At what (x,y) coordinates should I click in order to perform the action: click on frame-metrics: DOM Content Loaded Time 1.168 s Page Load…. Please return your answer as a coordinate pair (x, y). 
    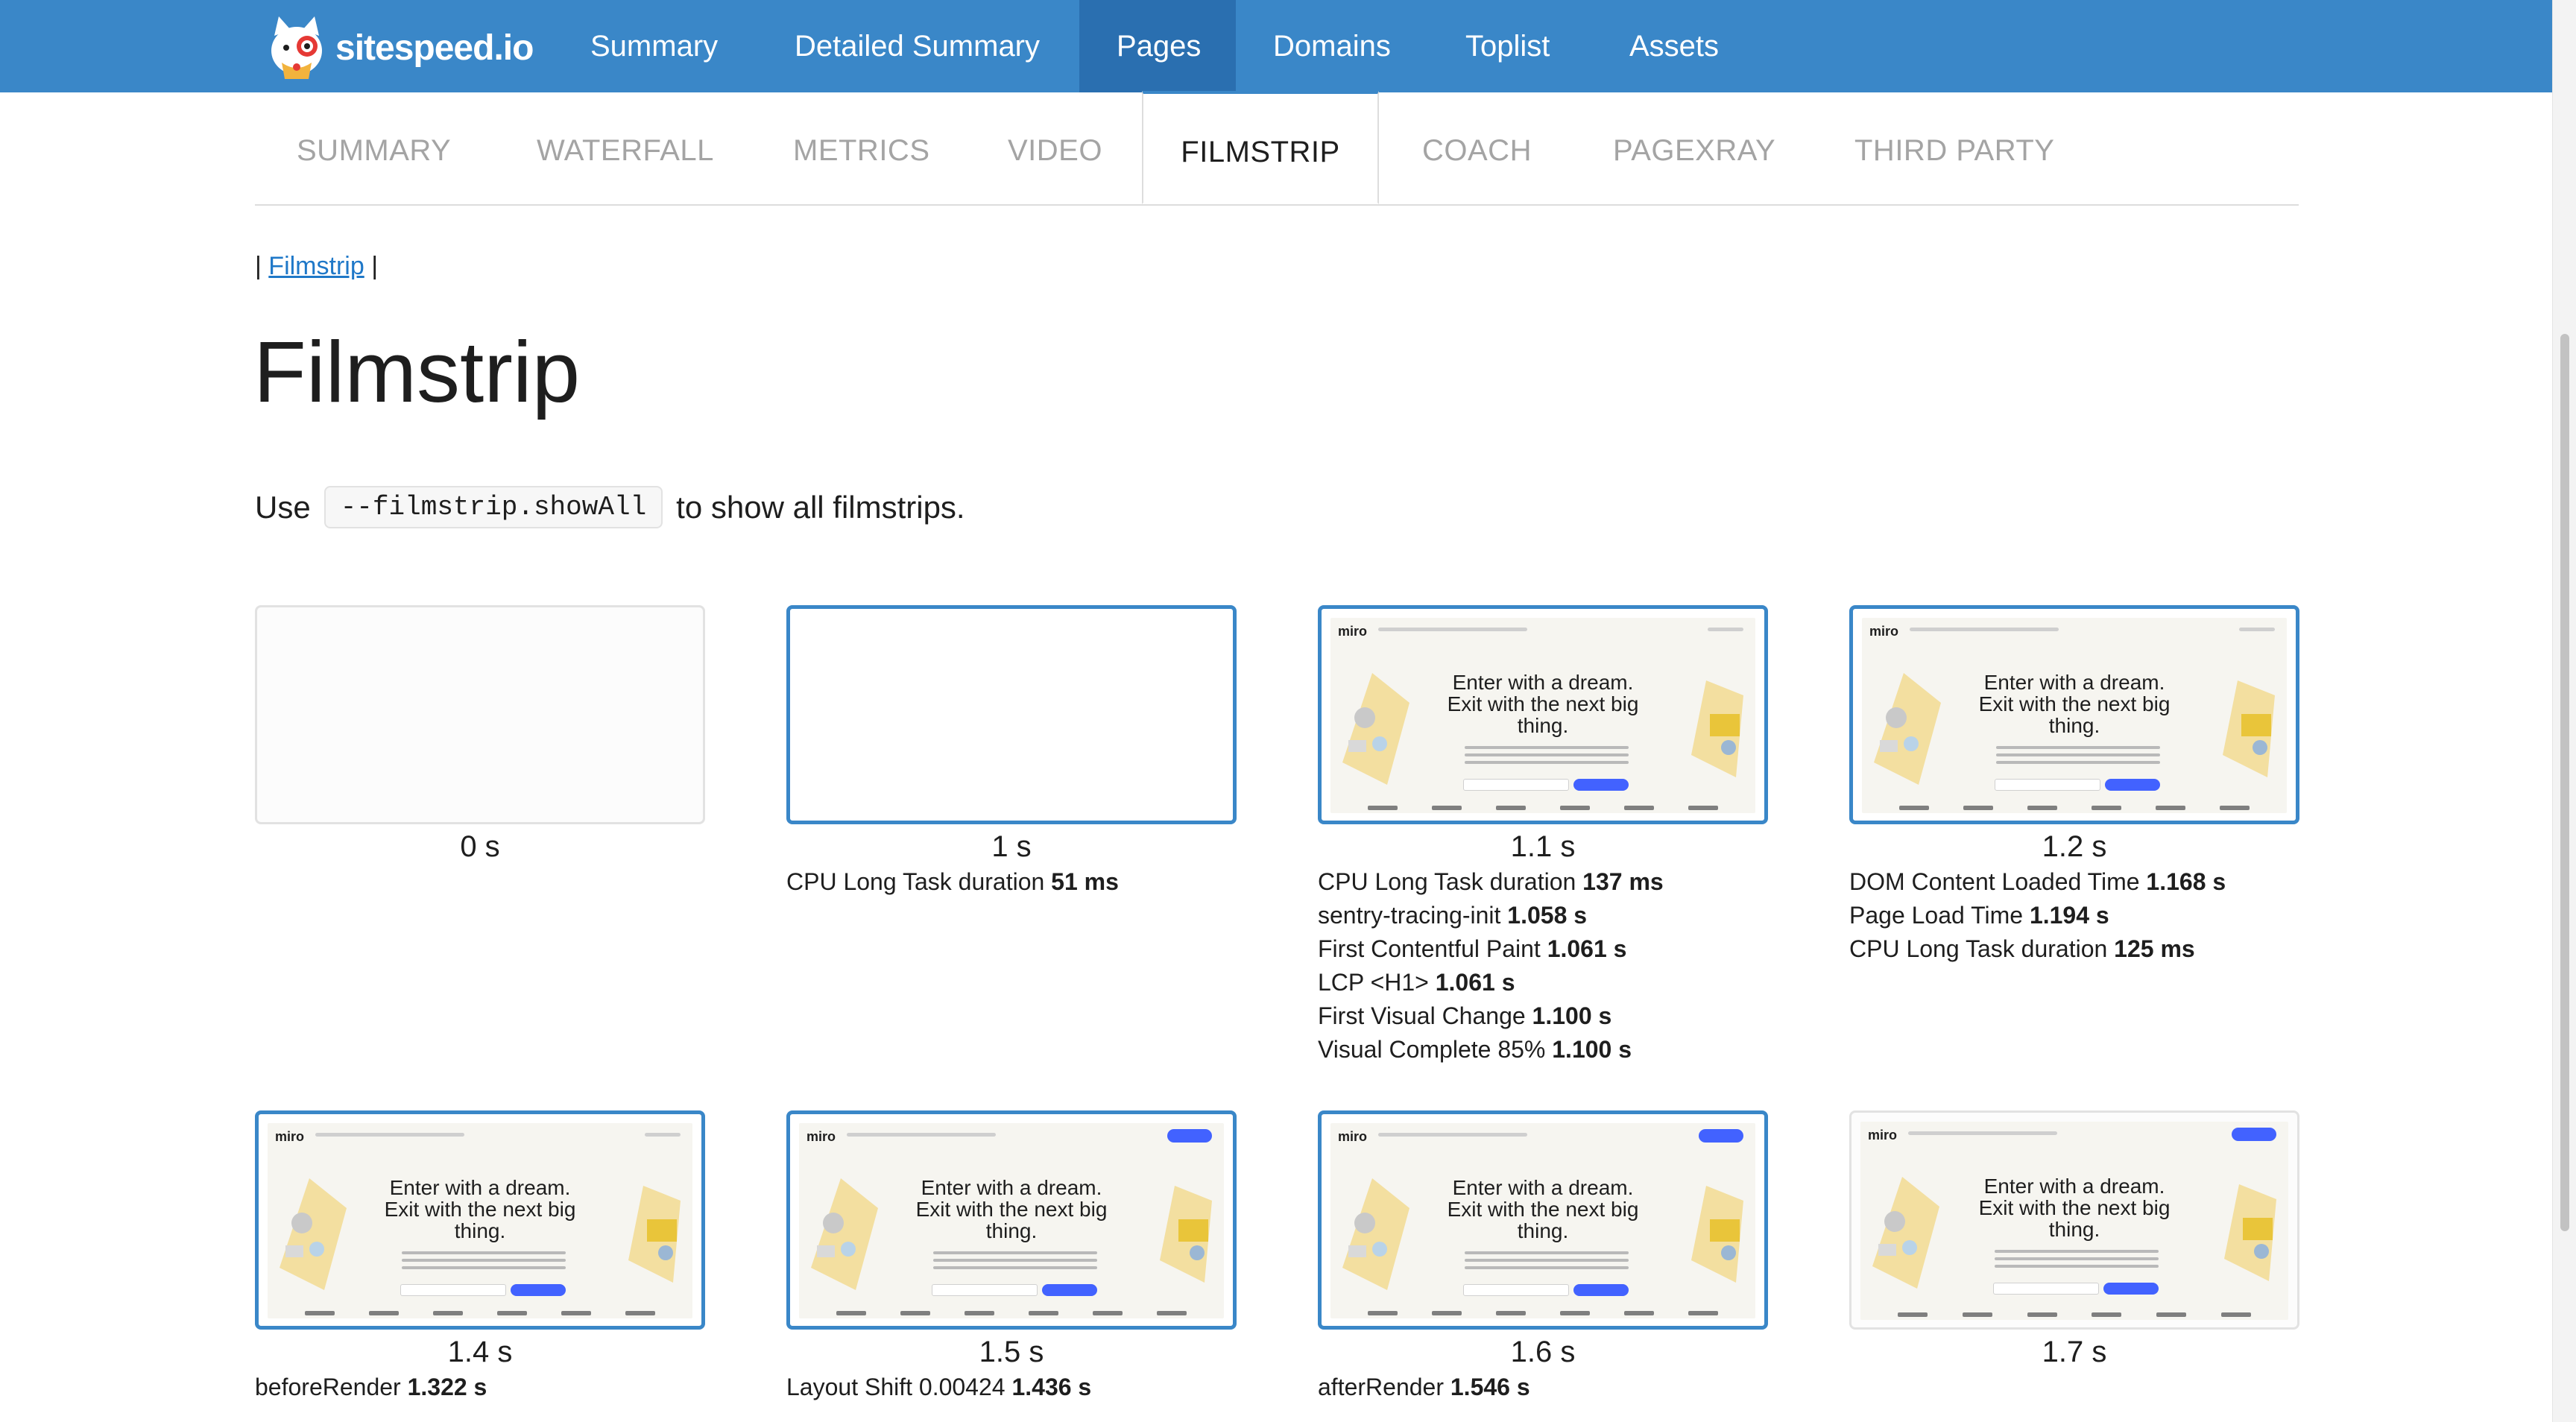
    Looking at the image, I should click on (2074, 915).